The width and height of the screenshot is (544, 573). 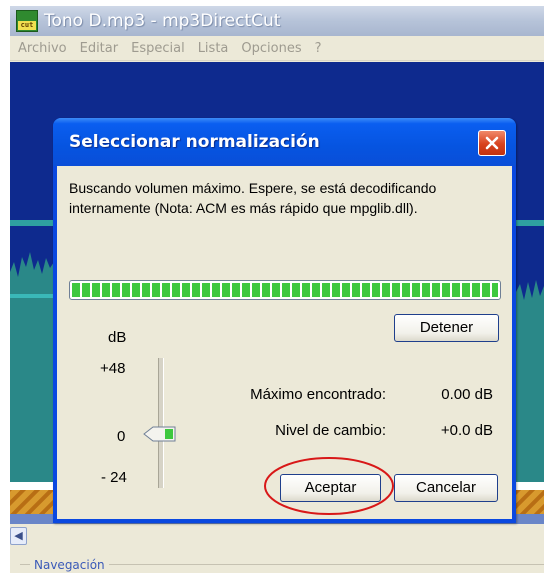 I want to click on app-icon-text: cut, so click(x=27, y=25).